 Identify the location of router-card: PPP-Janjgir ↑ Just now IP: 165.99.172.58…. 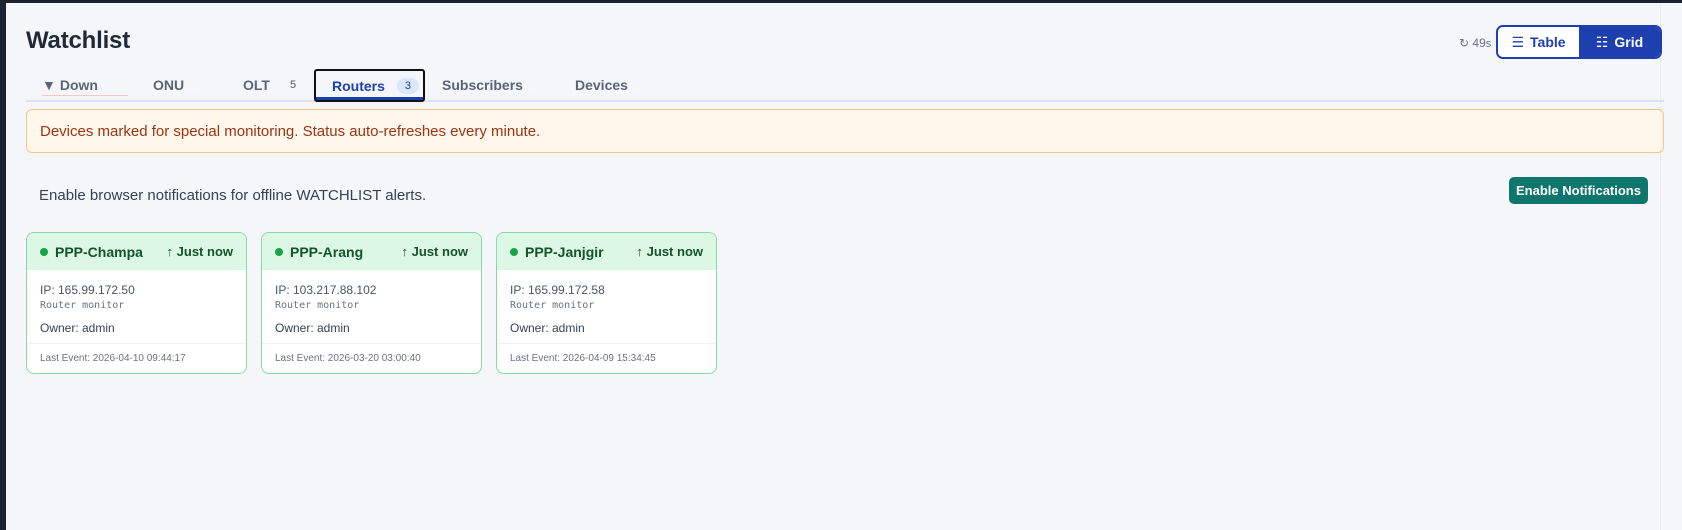
(606, 303).